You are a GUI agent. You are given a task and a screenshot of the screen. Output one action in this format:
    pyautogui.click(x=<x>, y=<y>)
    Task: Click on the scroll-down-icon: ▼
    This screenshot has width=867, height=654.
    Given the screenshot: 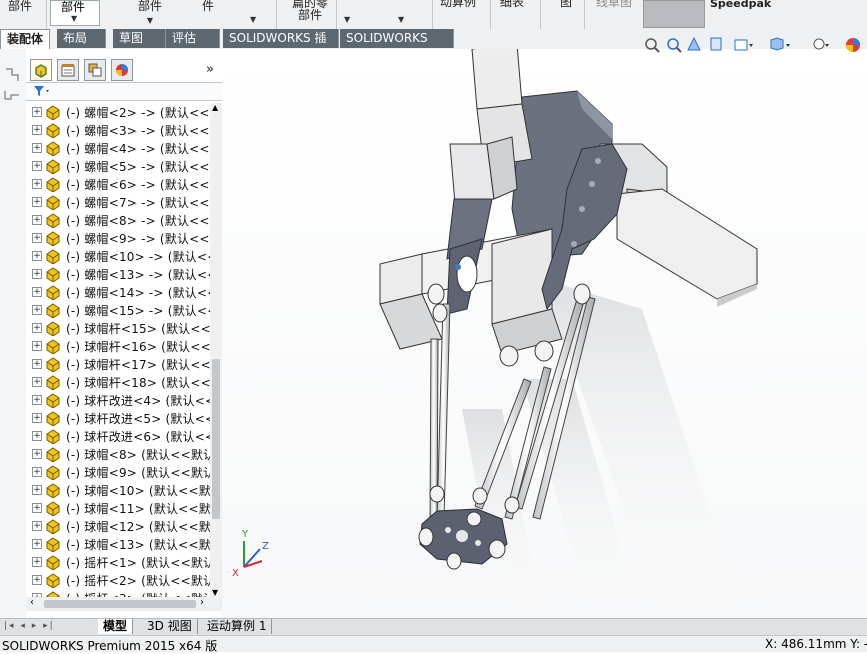 What is the action you would take?
    pyautogui.click(x=215, y=592)
    